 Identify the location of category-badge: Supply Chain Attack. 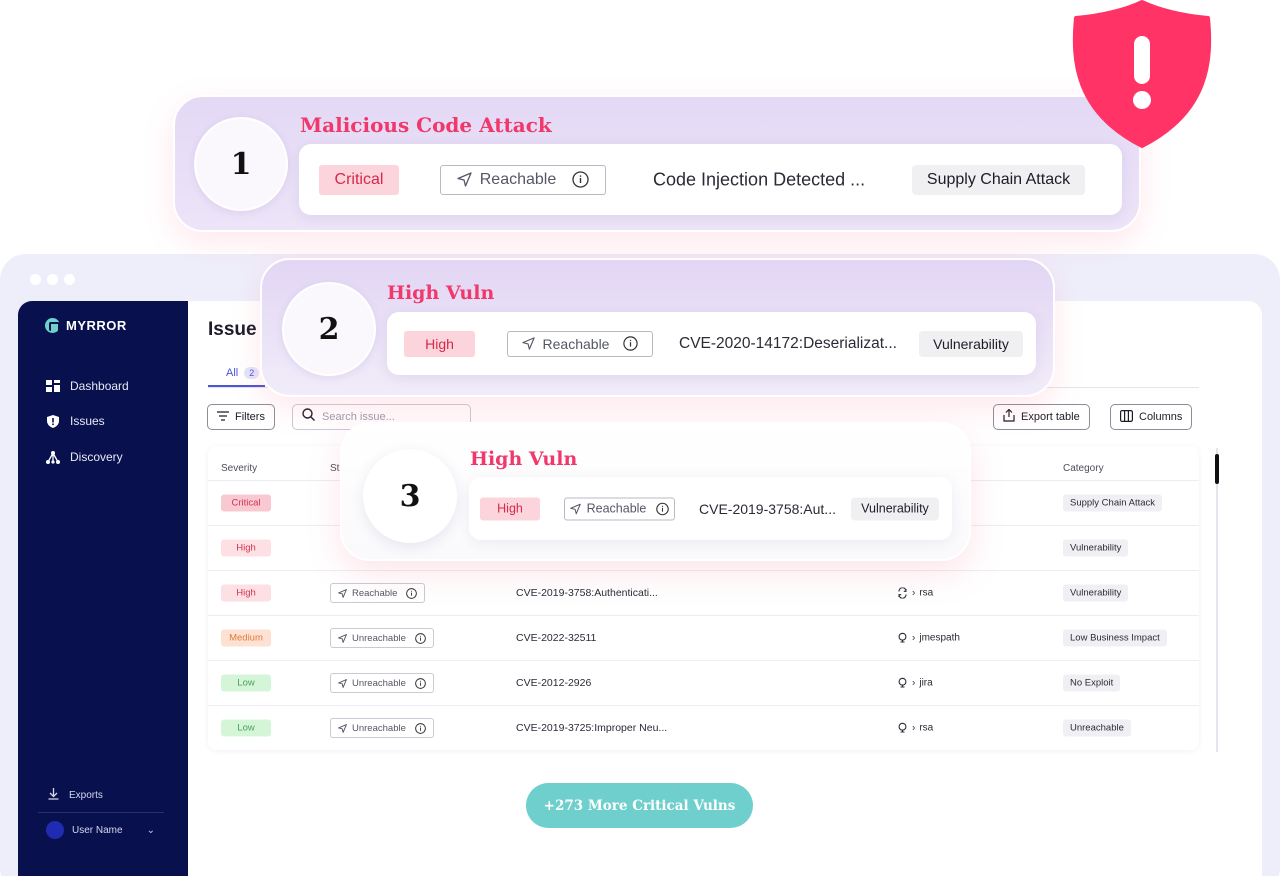
(998, 179).